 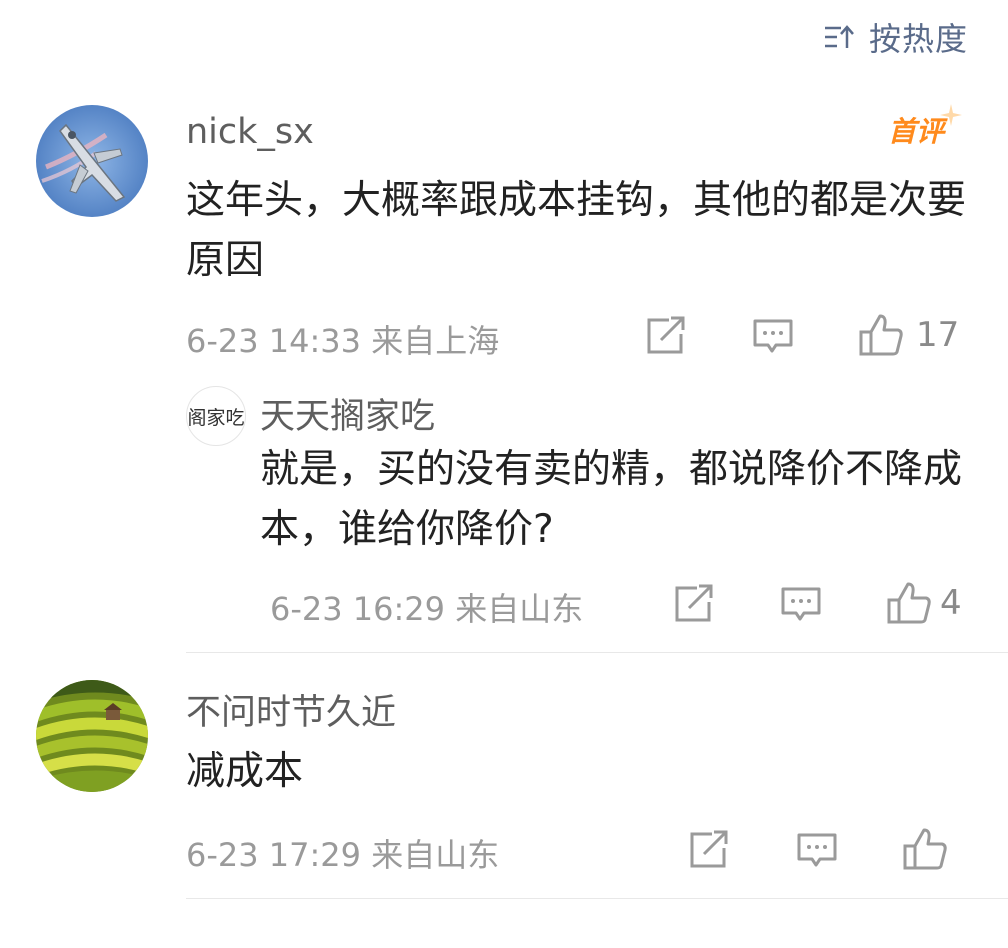 I want to click on comment-text: 减成本, so click(x=245, y=771).